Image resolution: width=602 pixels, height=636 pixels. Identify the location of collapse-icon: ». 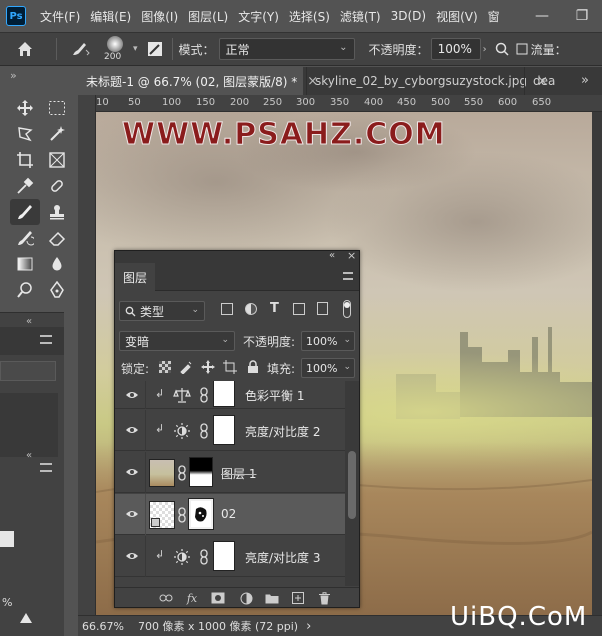
(13, 75).